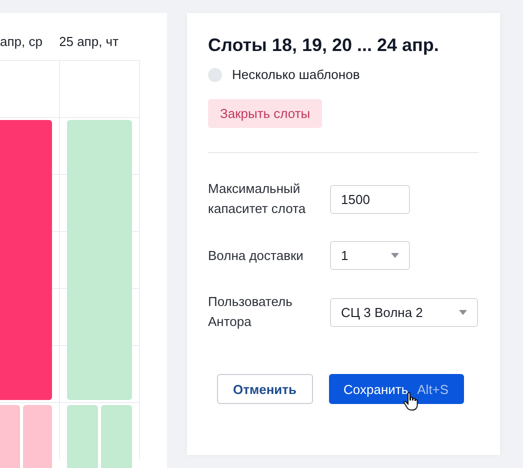  What do you see at coordinates (396, 389) in the screenshot?
I see `save-button: Сохранить Alt+S` at bounding box center [396, 389].